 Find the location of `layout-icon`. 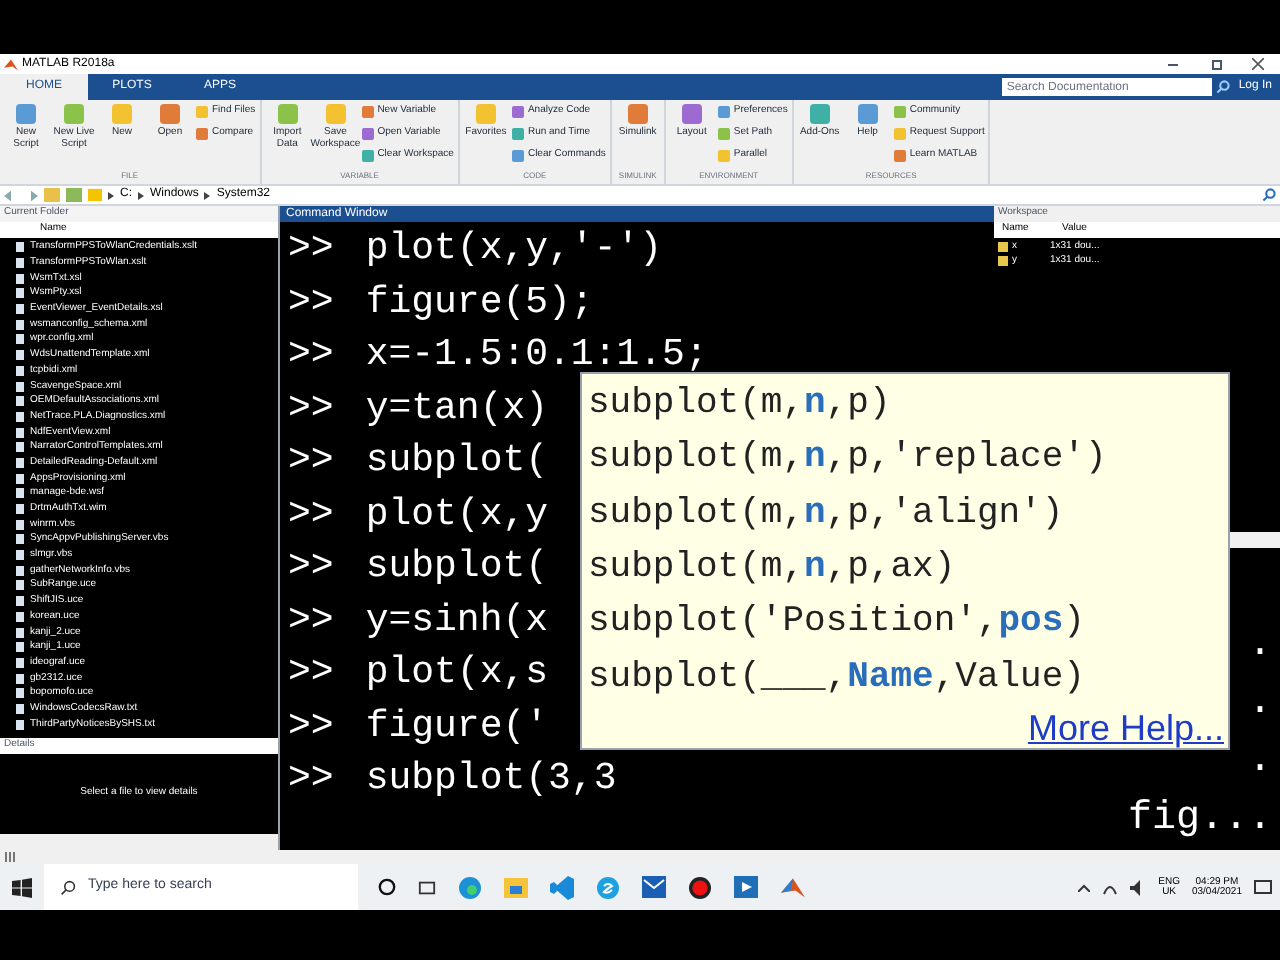

layout-icon is located at coordinates (12, 857).